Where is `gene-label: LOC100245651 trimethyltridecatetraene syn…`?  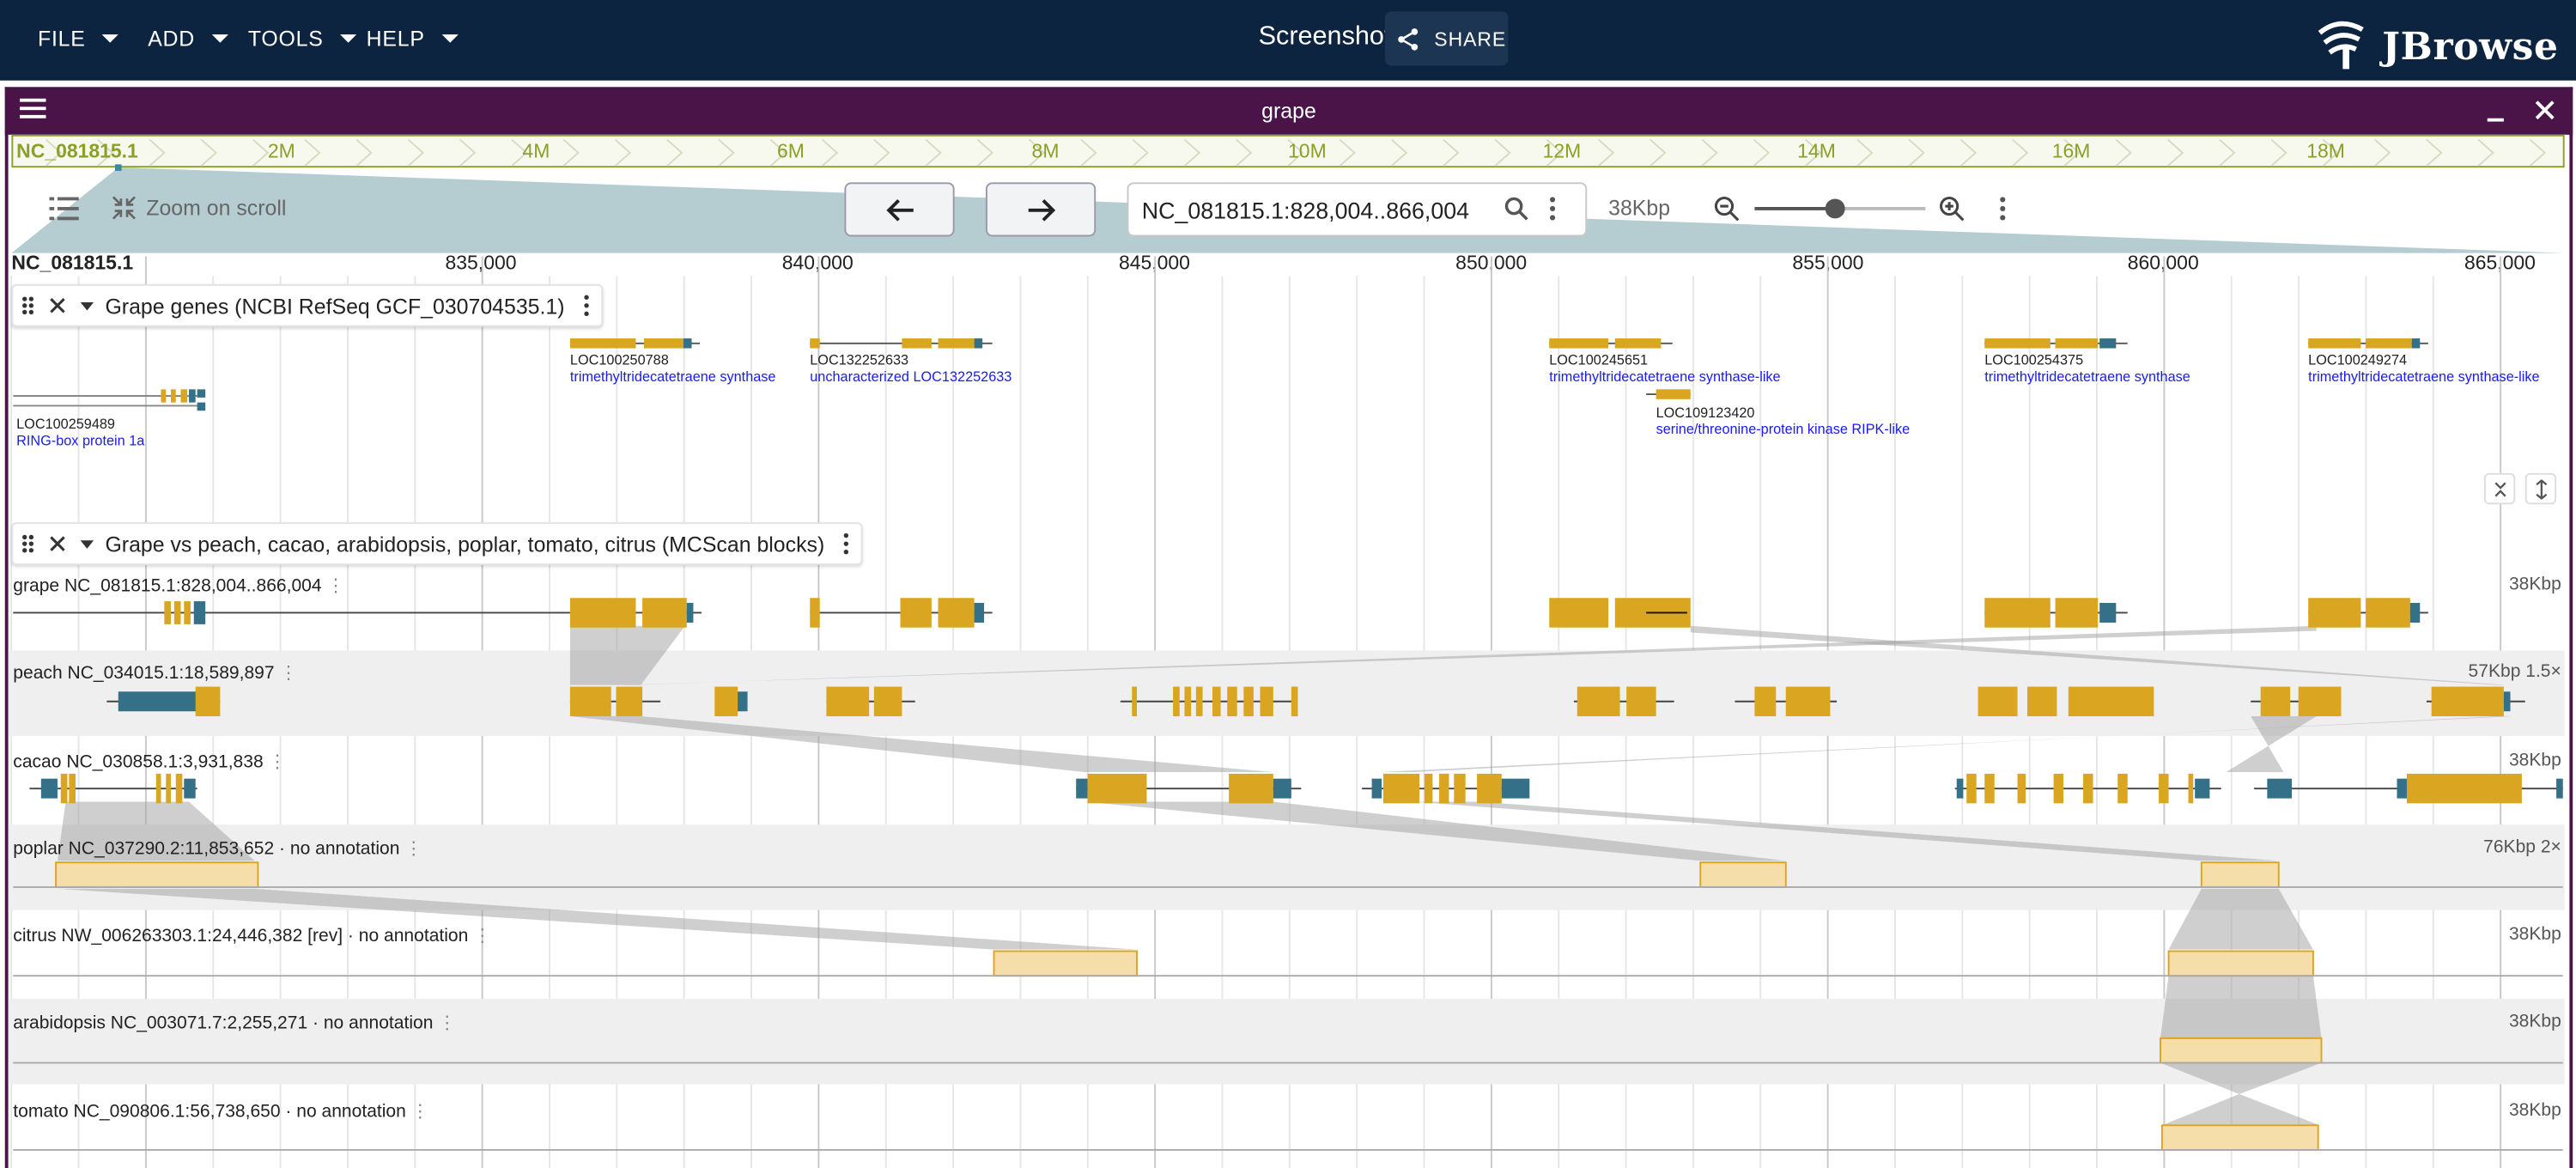 gene-label: LOC100245651 trimethyltridecatetraene syn… is located at coordinates (1664, 367).